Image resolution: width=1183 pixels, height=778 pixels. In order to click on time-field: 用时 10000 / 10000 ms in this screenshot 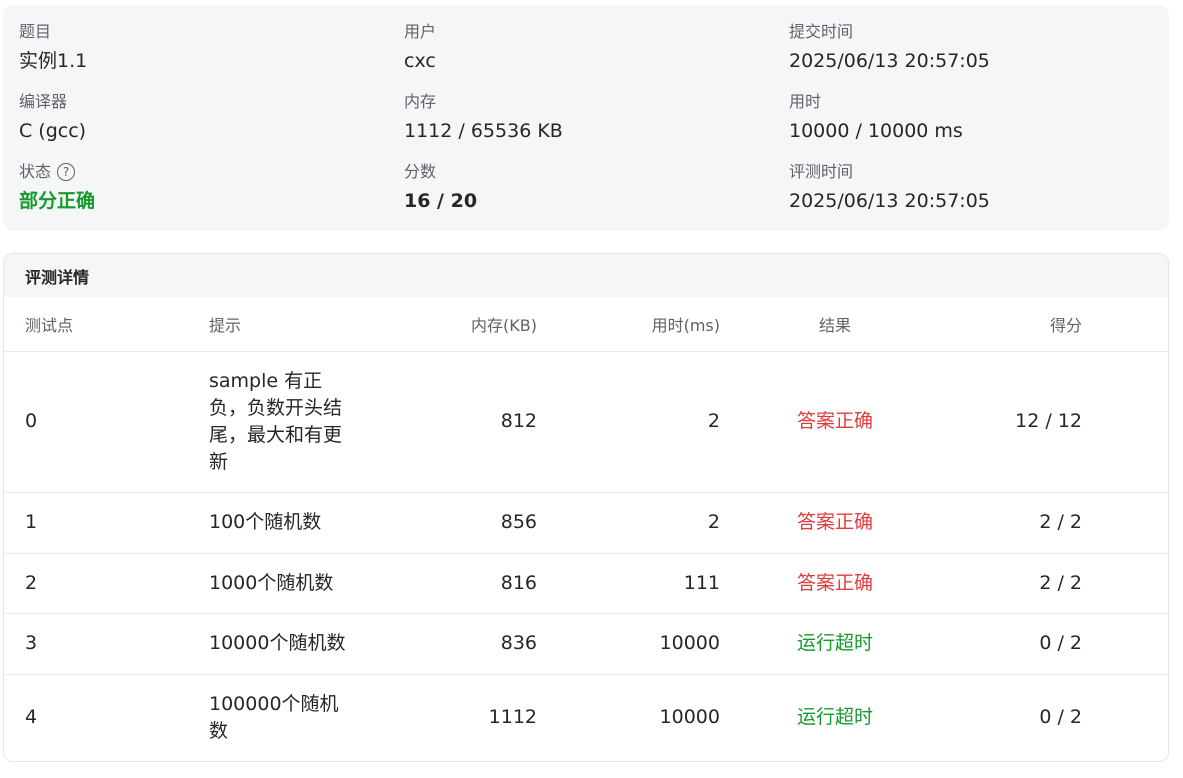, I will do `click(876, 118)`.